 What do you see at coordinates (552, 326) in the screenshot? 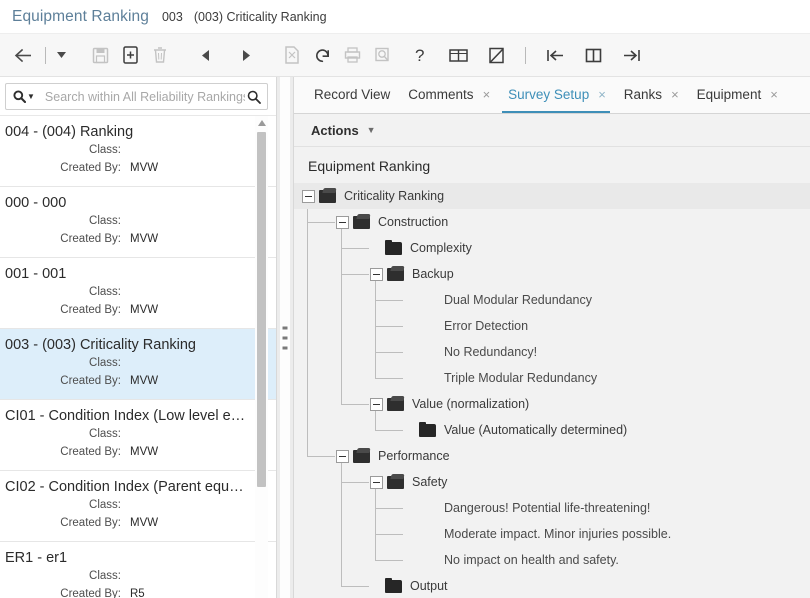
I see `tree-row: Error Detection` at bounding box center [552, 326].